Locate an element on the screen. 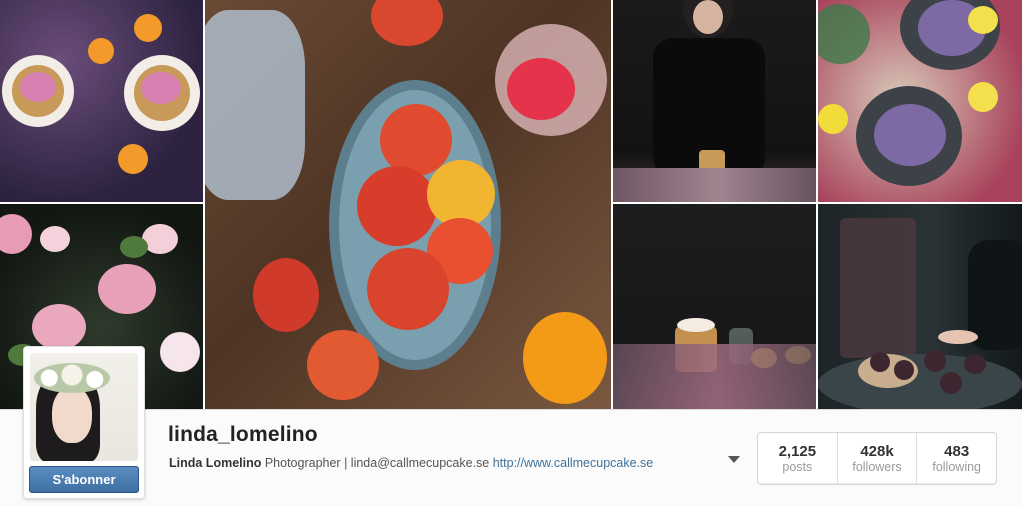 This screenshot has height=506, width=1022. stats-box: 2,125 posts 428k followers 483 following is located at coordinates (877, 458).